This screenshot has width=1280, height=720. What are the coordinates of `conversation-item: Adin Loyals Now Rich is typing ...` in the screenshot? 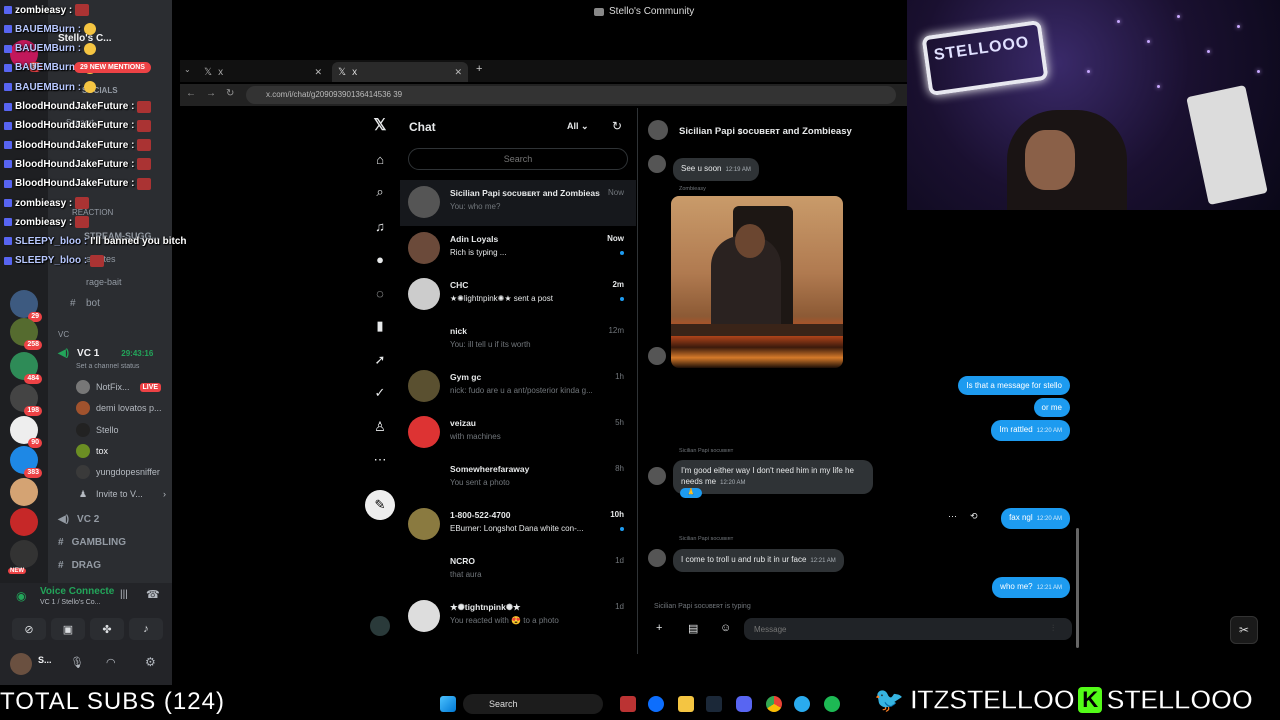 It's located at (518, 249).